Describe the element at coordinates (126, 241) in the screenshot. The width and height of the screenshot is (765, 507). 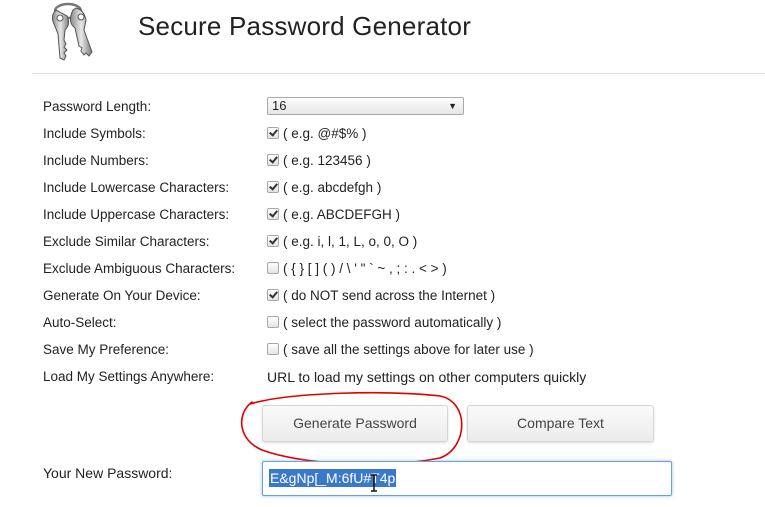
I see `exclude-similar-label: Exclude Similar Characters:` at that location.